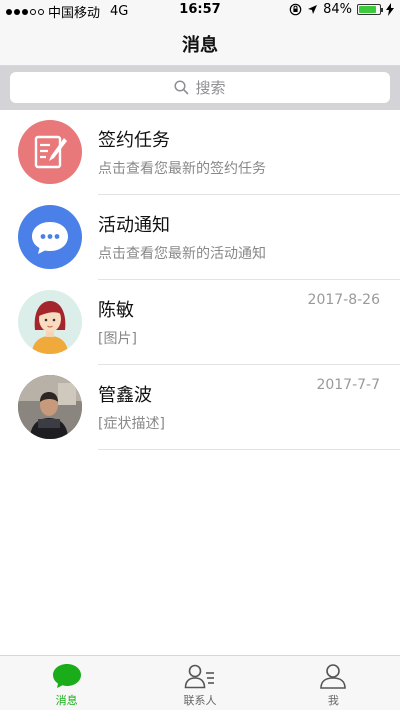  What do you see at coordinates (348, 385) in the screenshot?
I see `conversation-time: 2017-7-7` at bounding box center [348, 385].